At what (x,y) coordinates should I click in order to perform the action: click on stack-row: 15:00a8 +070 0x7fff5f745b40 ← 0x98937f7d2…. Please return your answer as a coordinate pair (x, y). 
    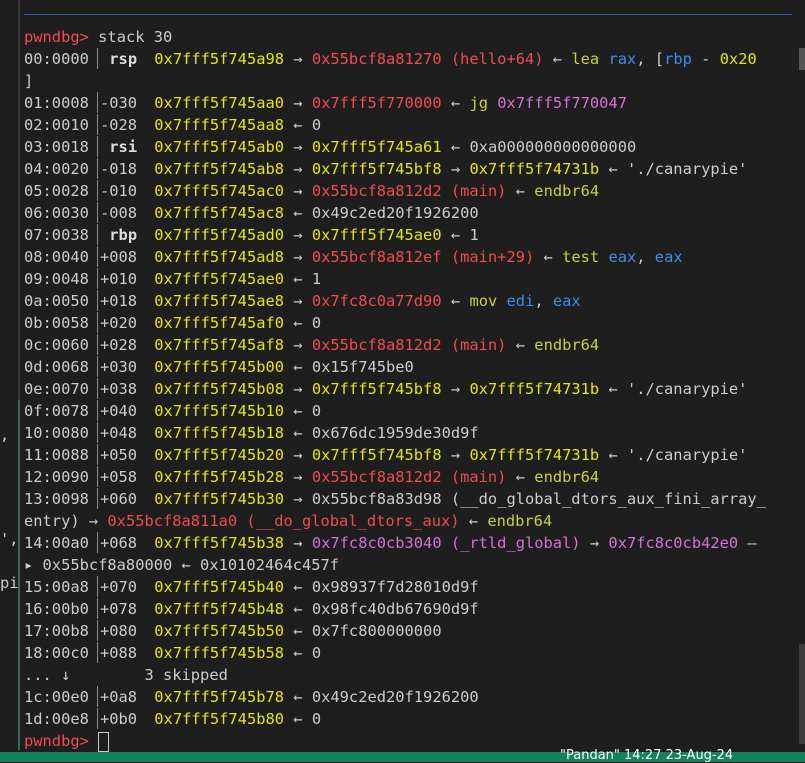
    Looking at the image, I should click on (251, 586).